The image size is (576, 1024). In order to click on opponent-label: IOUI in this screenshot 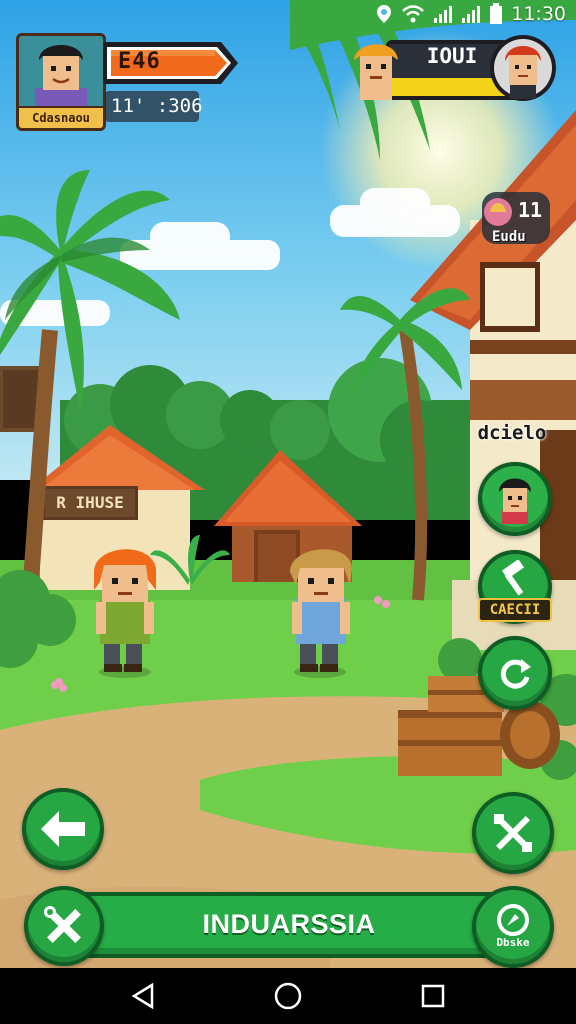, I will do `click(452, 56)`.